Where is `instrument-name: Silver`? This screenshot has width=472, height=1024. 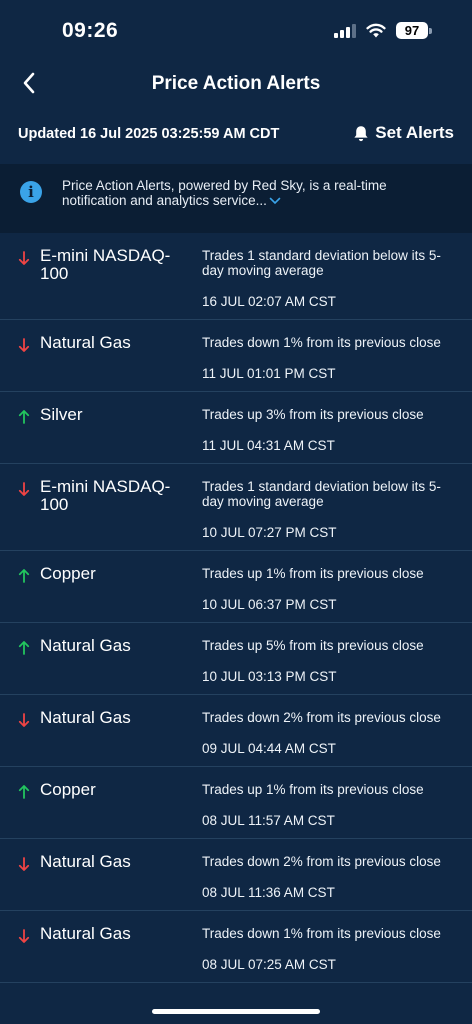 instrument-name: Silver is located at coordinates (61, 414).